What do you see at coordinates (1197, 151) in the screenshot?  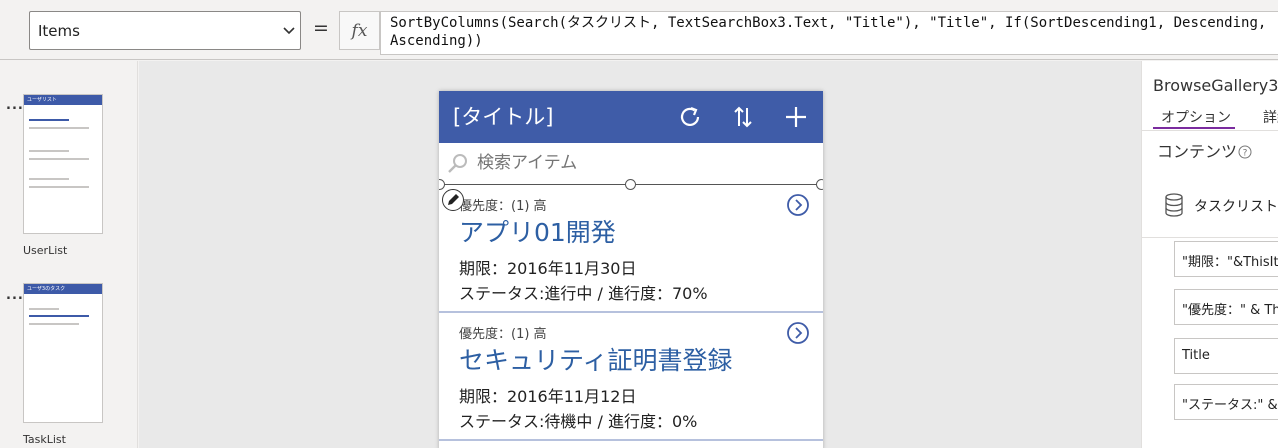 I see `content-label: コンテンツ` at bounding box center [1197, 151].